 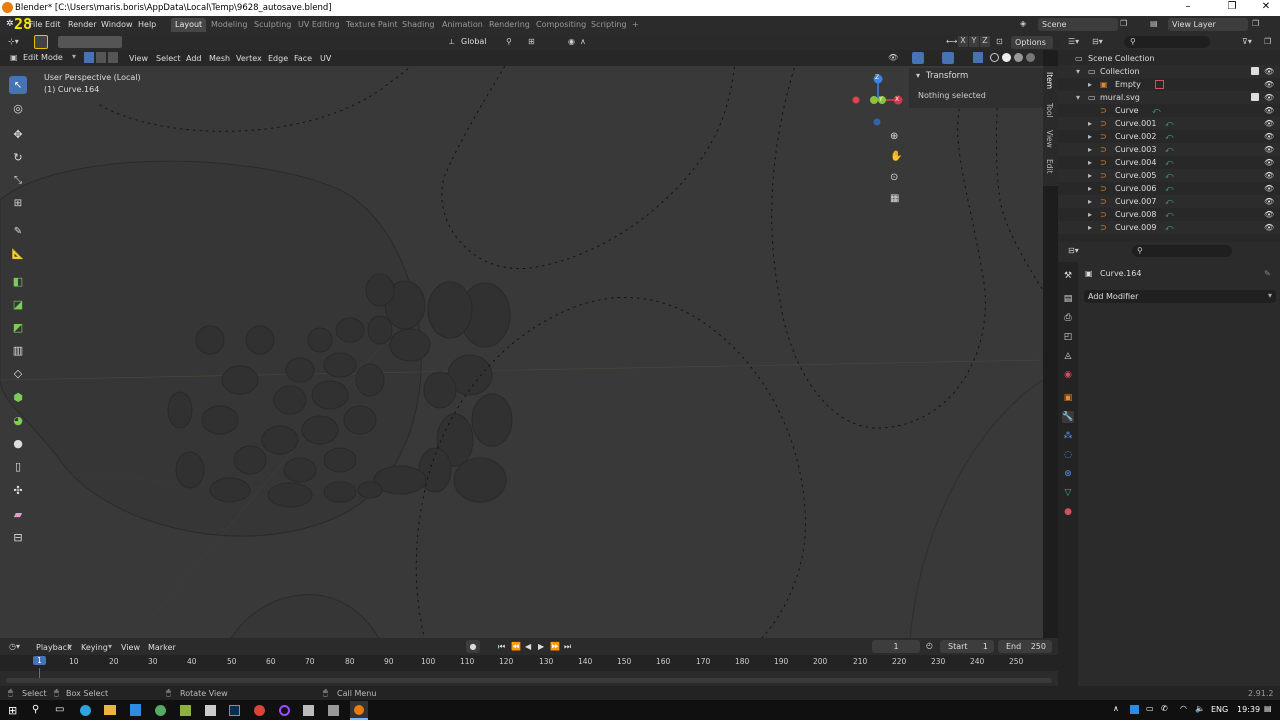 I want to click on tab-shading: Shading, so click(x=418, y=25).